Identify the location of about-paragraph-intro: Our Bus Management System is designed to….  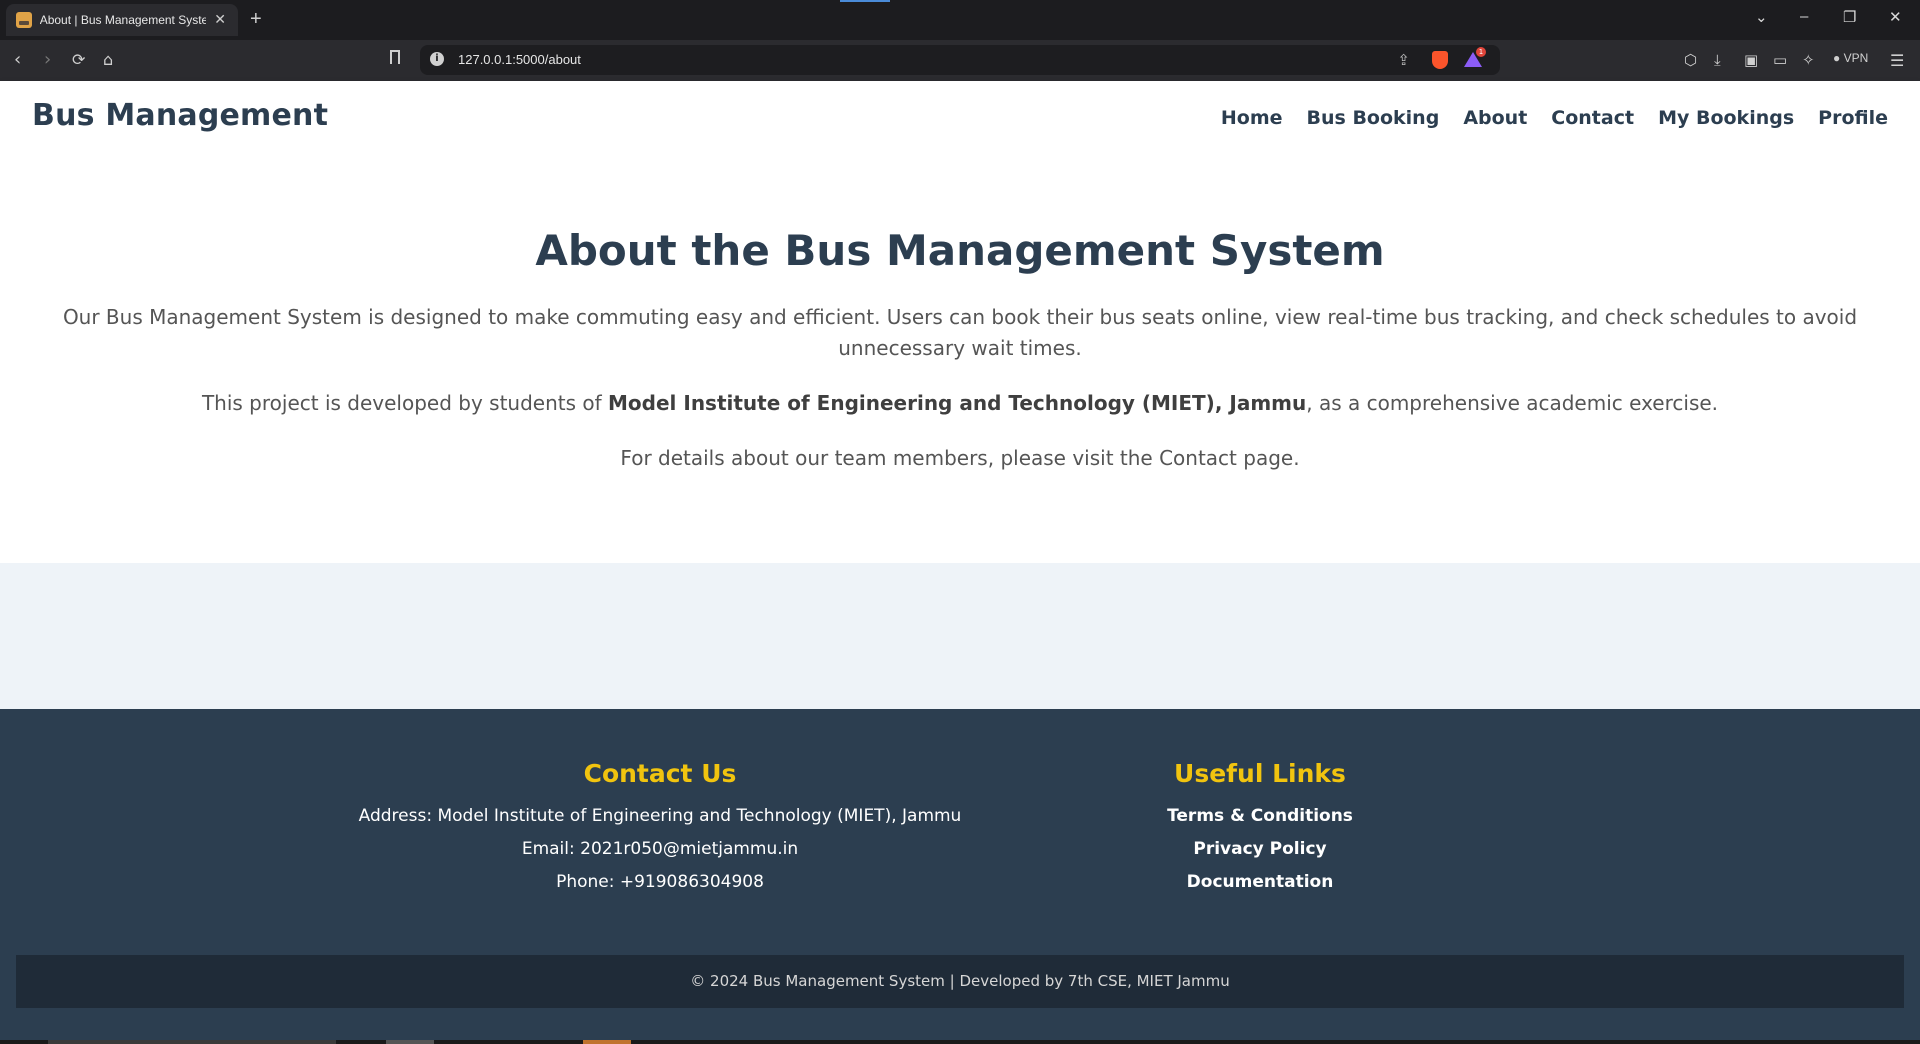
(960, 332).